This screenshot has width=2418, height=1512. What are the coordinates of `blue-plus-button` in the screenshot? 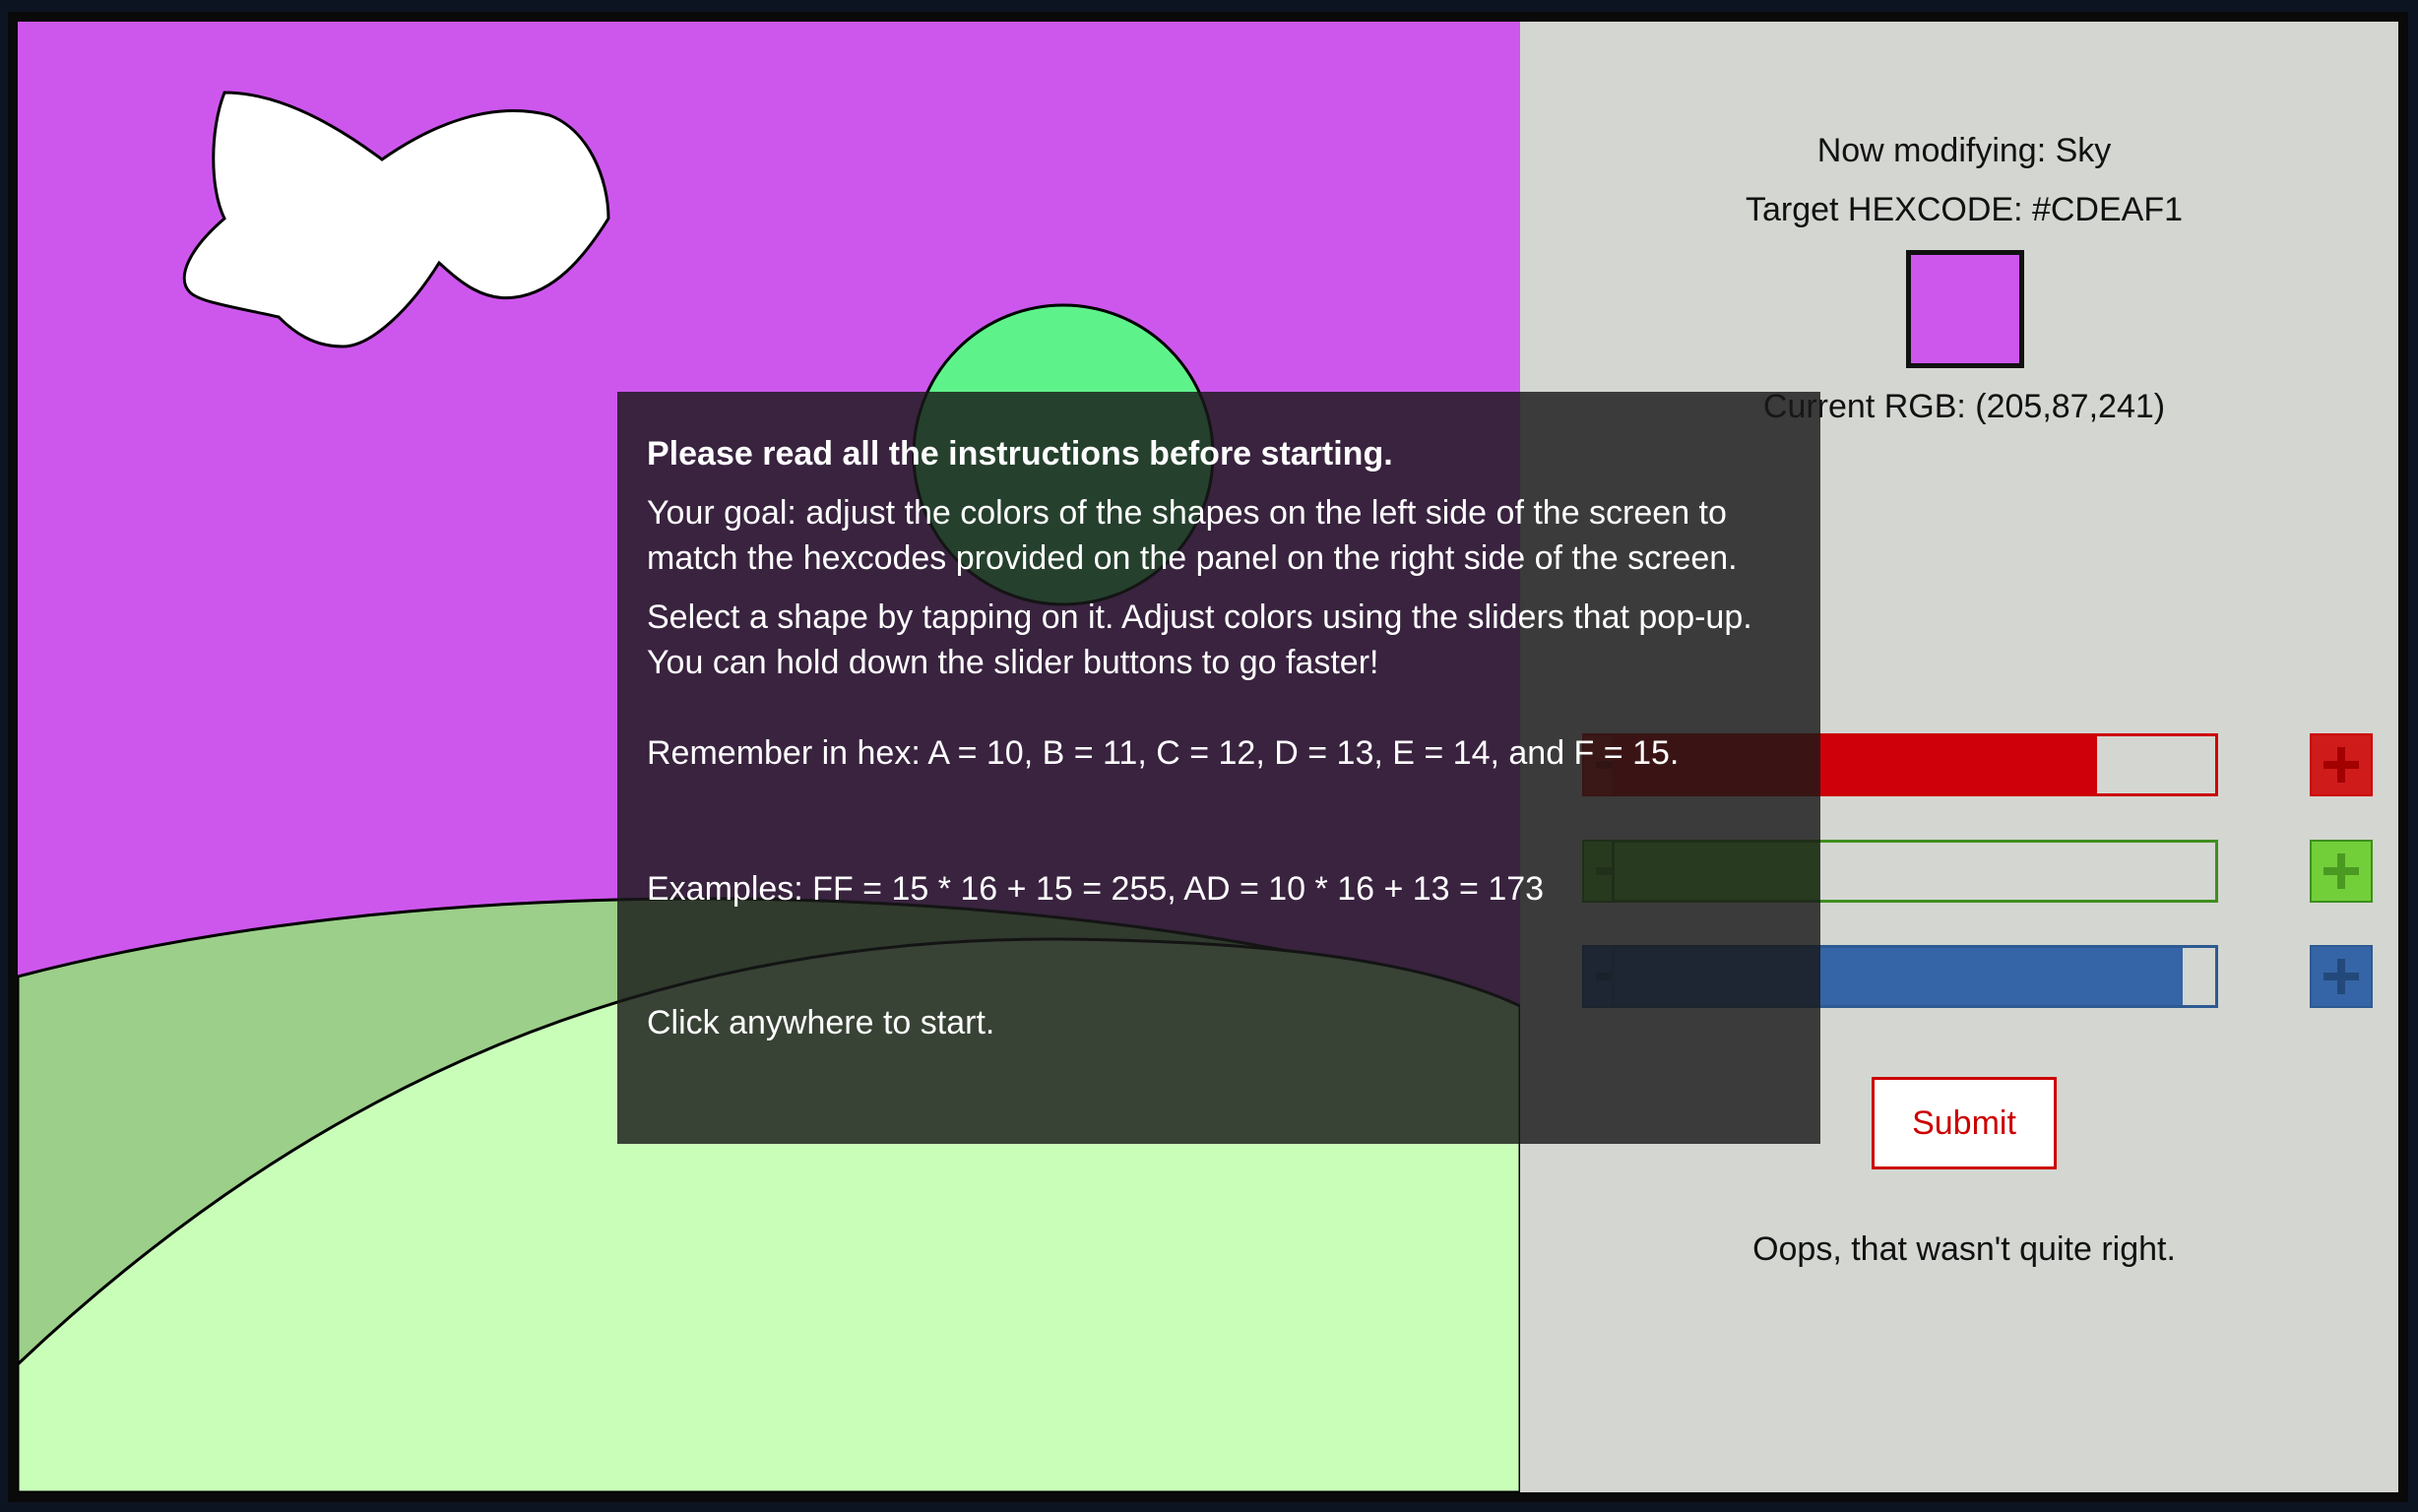 It's located at (2341, 976).